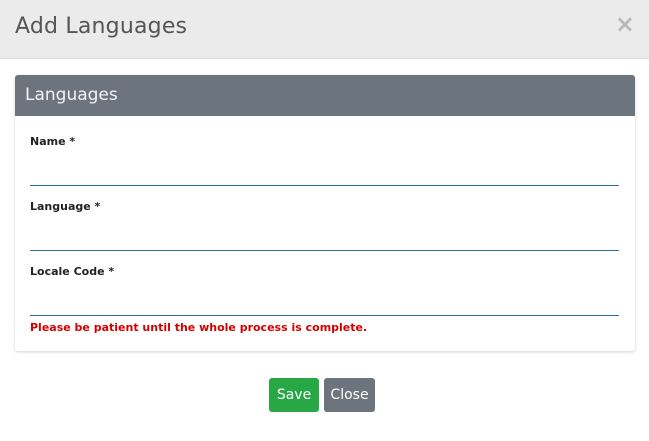  What do you see at coordinates (324, 290) in the screenshot?
I see `locale-code-field-group: Locale Code *` at bounding box center [324, 290].